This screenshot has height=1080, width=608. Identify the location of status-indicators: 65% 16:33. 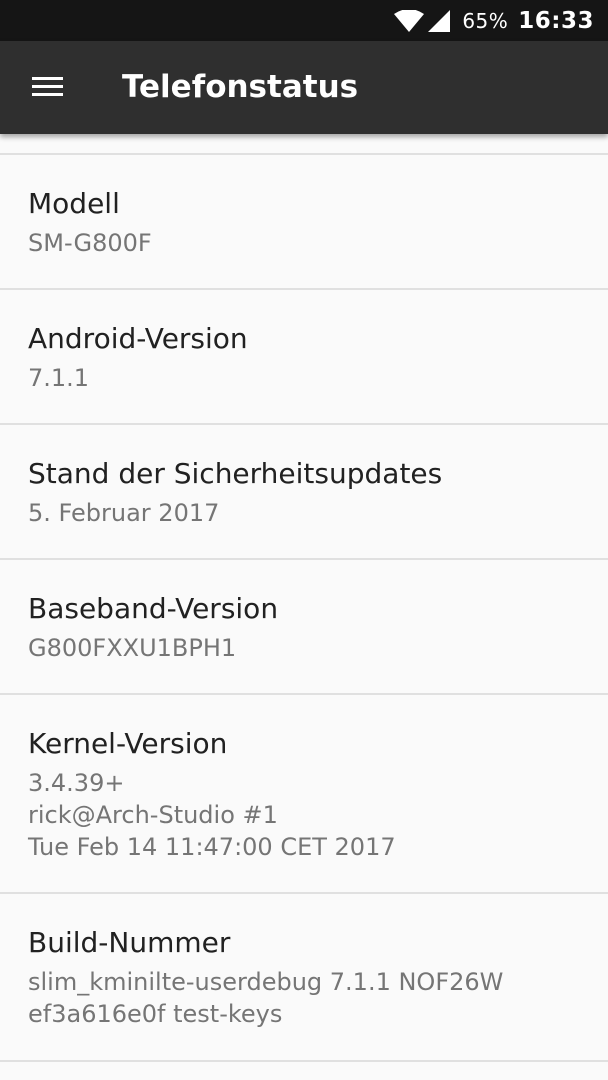
(494, 20).